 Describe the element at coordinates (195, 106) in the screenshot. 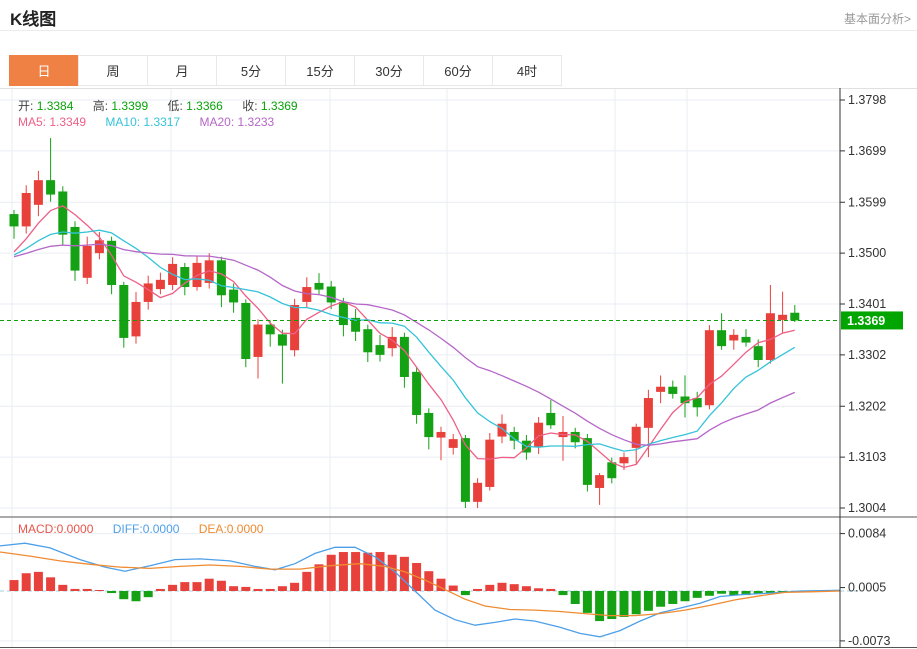

I see `ohlc-low: 低: 1.3366` at that location.